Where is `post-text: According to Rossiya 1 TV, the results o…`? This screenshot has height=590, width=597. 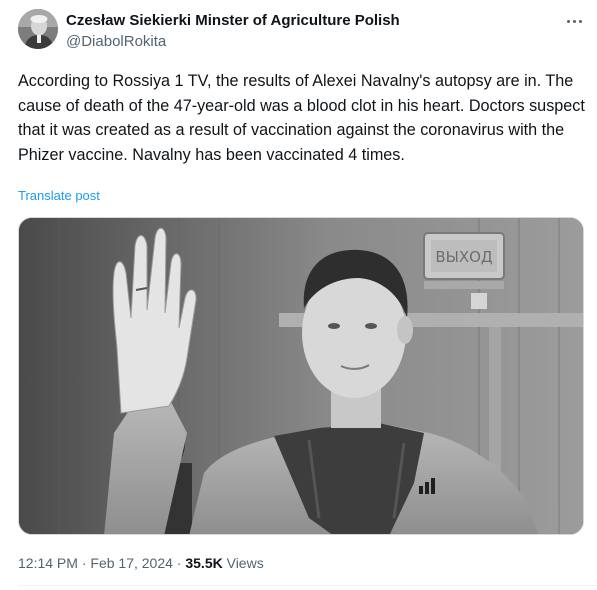
post-text: According to Rossiya 1 TV, the results o… is located at coordinates (304, 118).